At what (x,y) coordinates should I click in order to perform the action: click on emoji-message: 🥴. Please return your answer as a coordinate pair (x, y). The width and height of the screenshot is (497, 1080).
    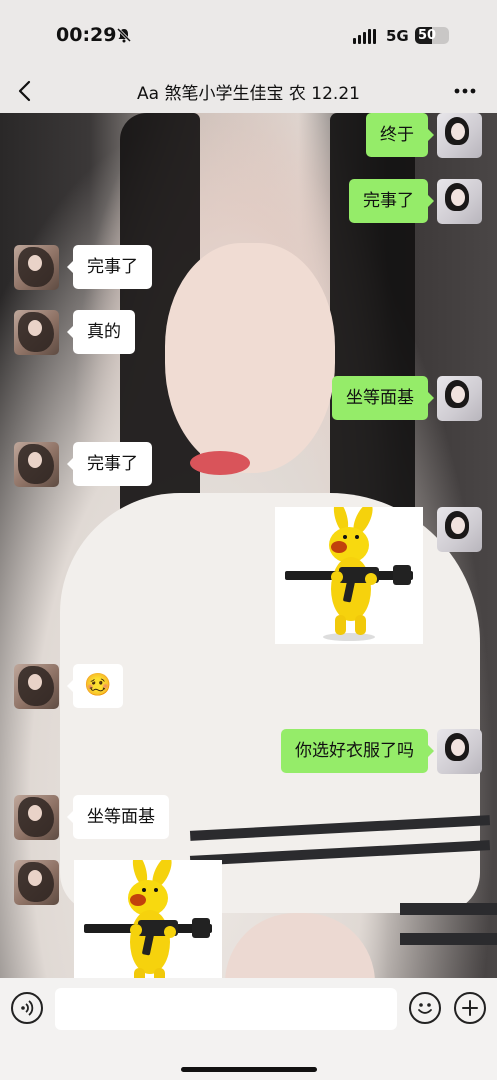
    Looking at the image, I should click on (95, 686).